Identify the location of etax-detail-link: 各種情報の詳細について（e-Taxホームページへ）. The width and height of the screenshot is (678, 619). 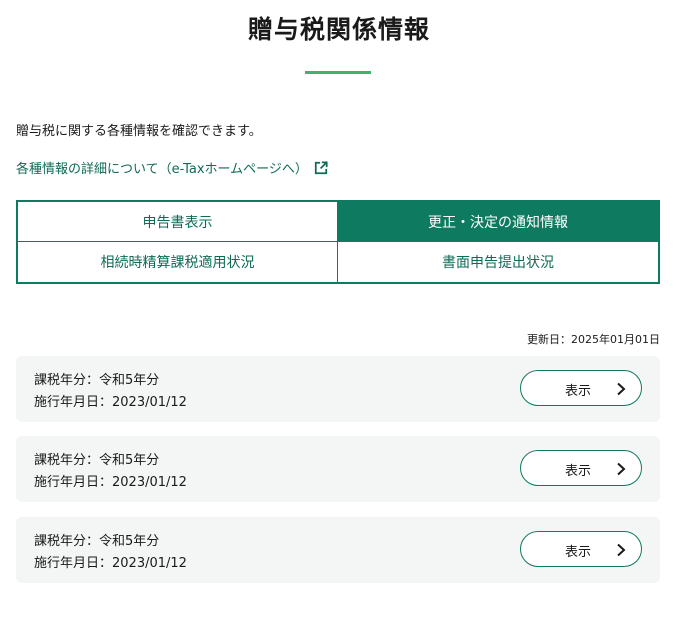
(172, 167).